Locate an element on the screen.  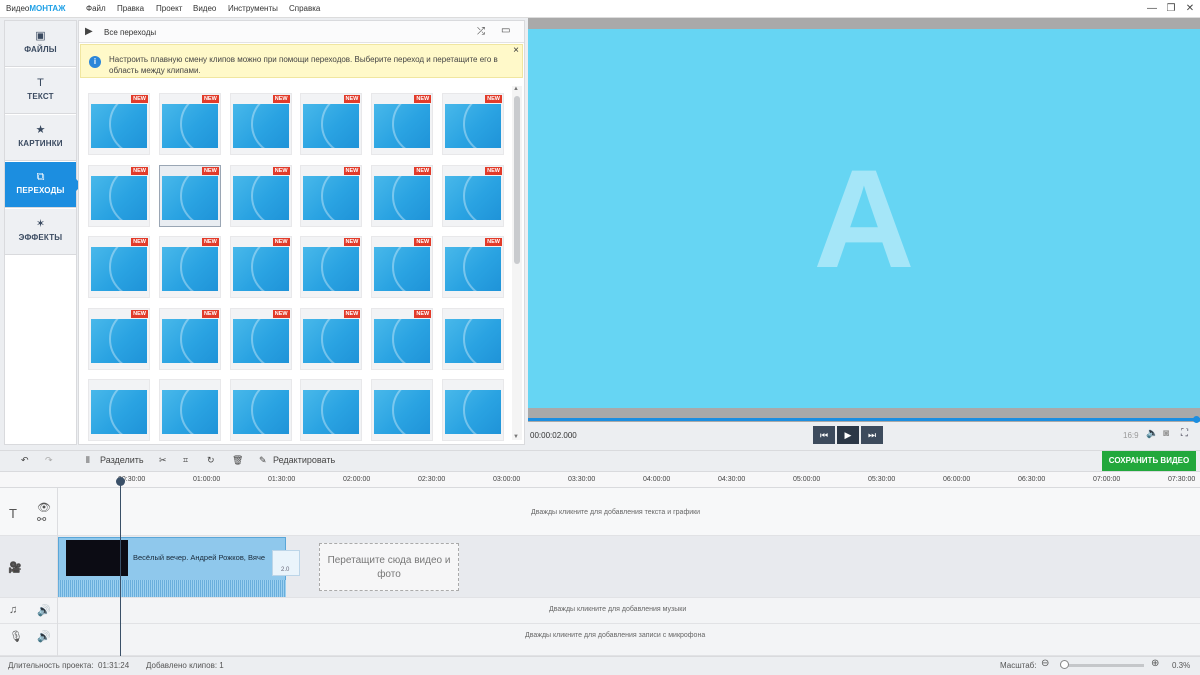
panel-scrollbar-thumb is located at coordinates (517, 180).